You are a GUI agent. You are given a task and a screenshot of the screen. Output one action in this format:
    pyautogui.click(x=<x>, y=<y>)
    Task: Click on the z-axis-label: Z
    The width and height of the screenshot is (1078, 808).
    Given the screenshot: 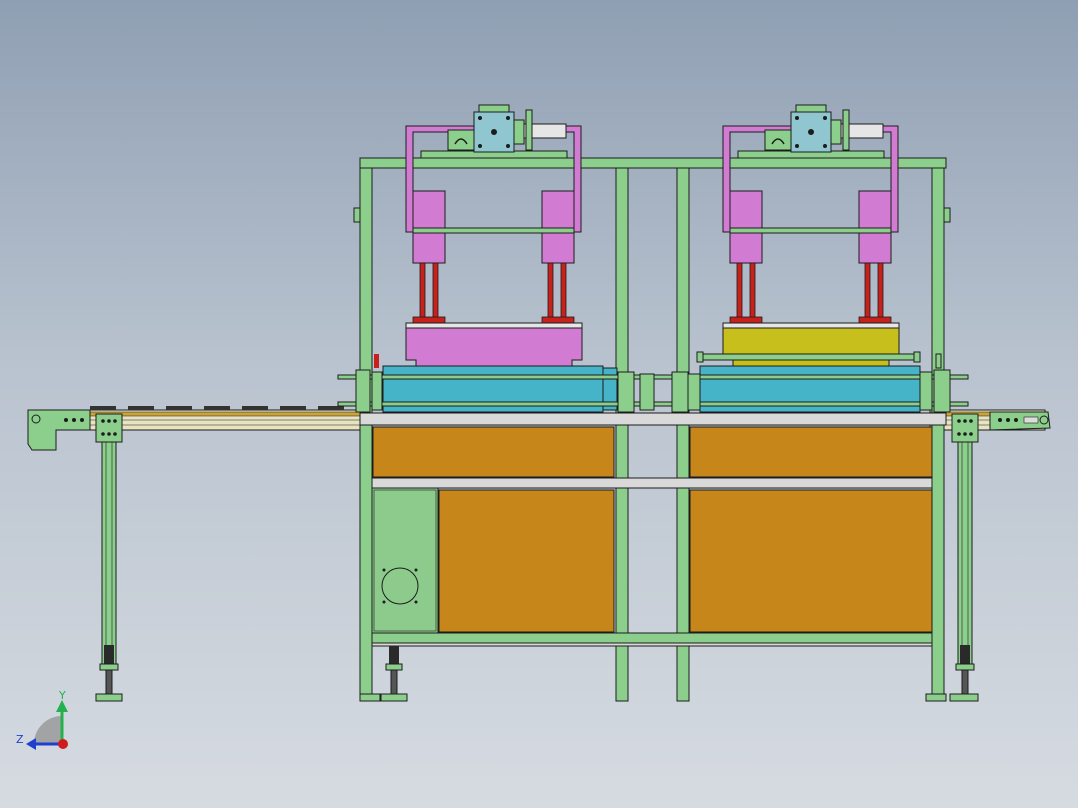 What is the action you would take?
    pyautogui.click(x=20, y=739)
    